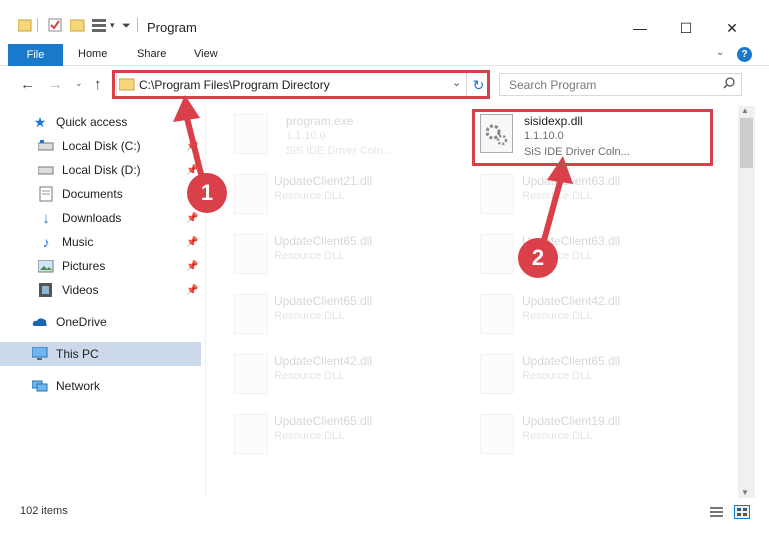  What do you see at coordinates (186, 108) in the screenshot?
I see `arrow-1-head` at bounding box center [186, 108].